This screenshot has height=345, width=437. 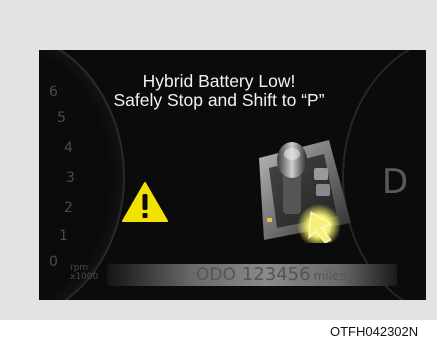 What do you see at coordinates (63, 236) in the screenshot?
I see `tach-tick-1: 1` at bounding box center [63, 236].